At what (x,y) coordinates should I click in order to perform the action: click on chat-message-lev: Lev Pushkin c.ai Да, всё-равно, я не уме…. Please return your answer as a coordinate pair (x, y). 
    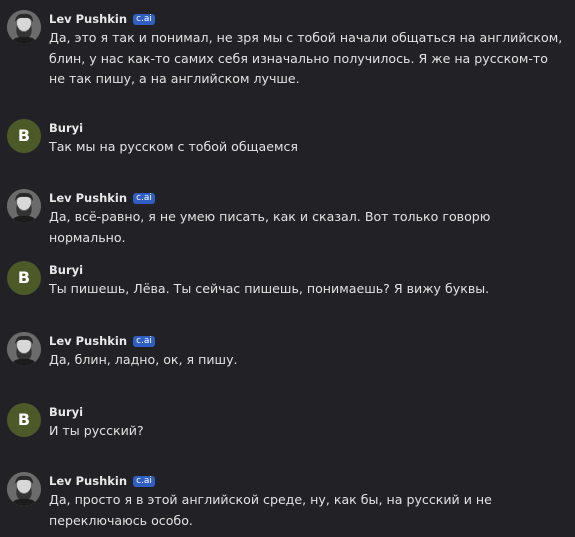
    Looking at the image, I should click on (287, 217).